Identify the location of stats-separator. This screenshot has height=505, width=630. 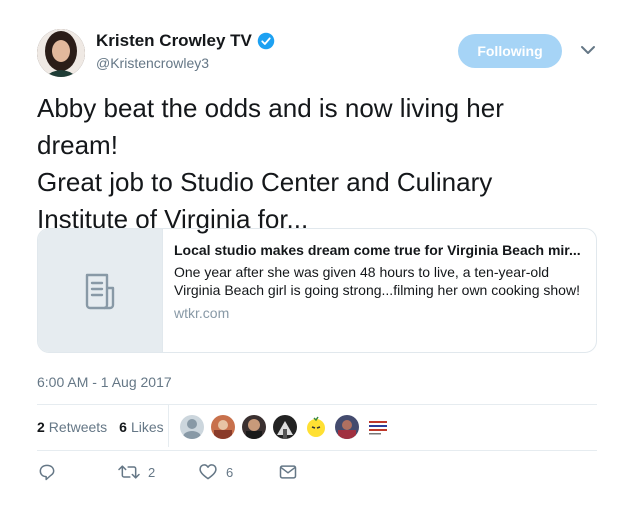
(168, 426).